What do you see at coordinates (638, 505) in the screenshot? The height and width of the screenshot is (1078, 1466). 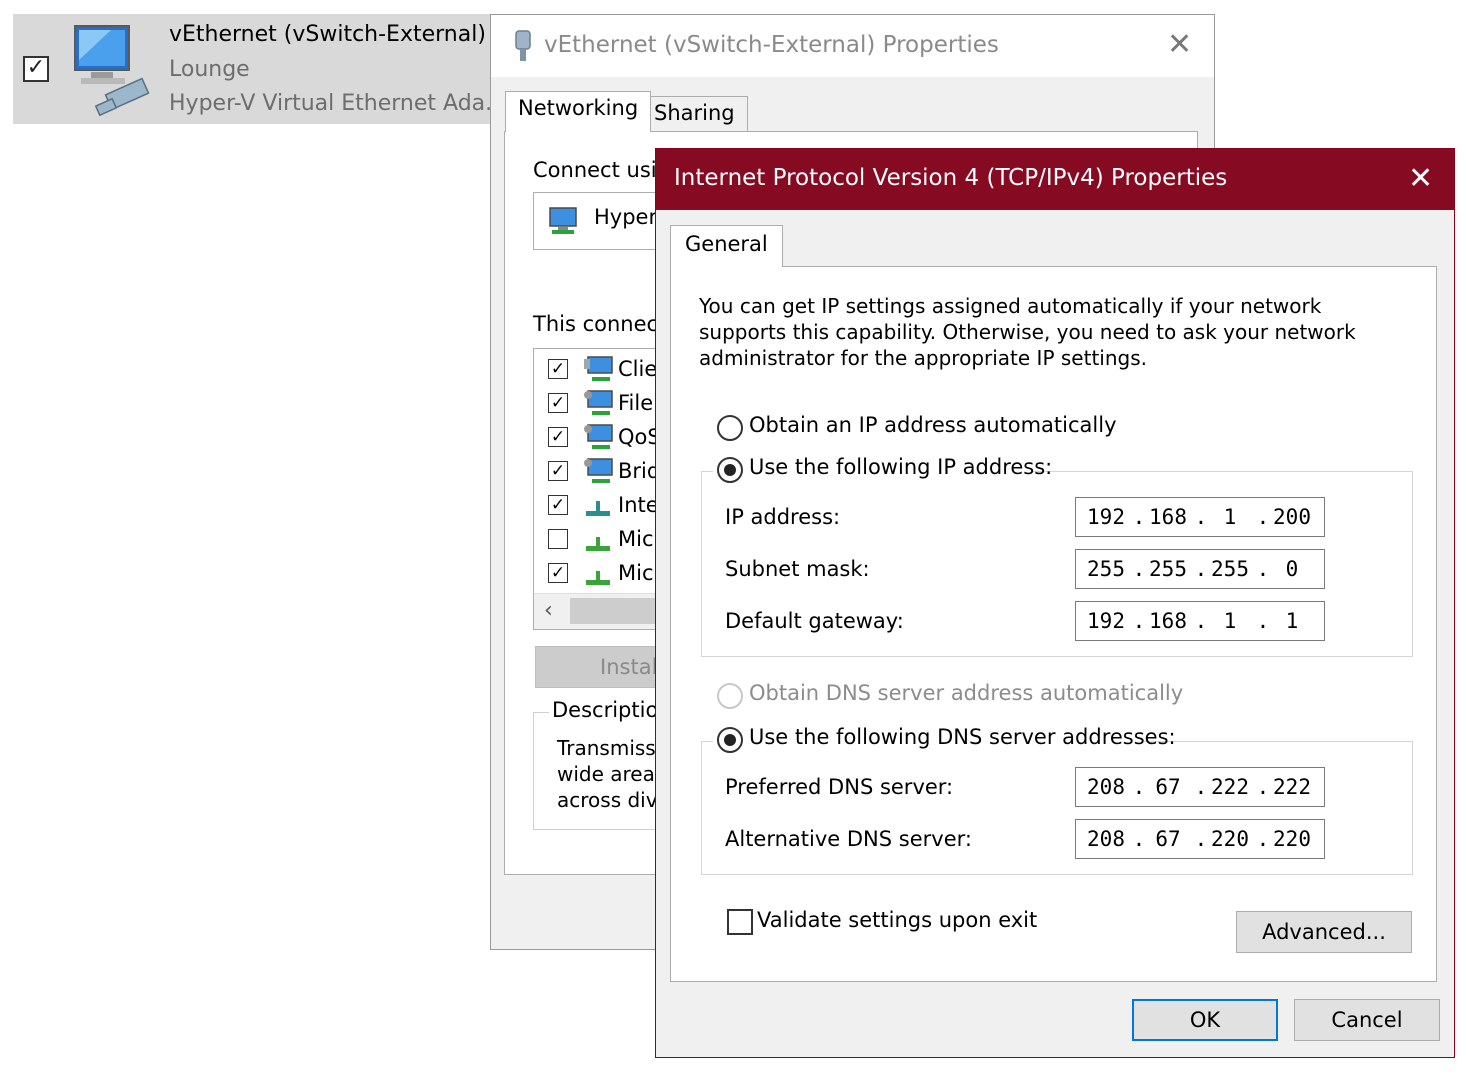 I see `item-label: Inte` at bounding box center [638, 505].